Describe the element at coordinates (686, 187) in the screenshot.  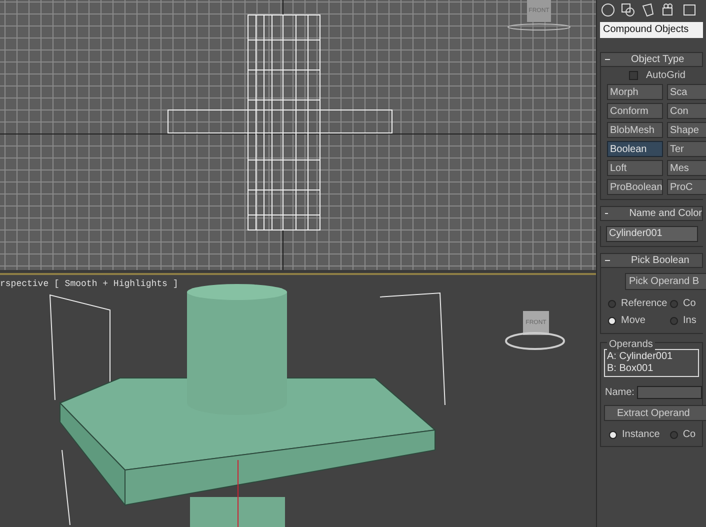
I see `object-type-button: ProC` at that location.